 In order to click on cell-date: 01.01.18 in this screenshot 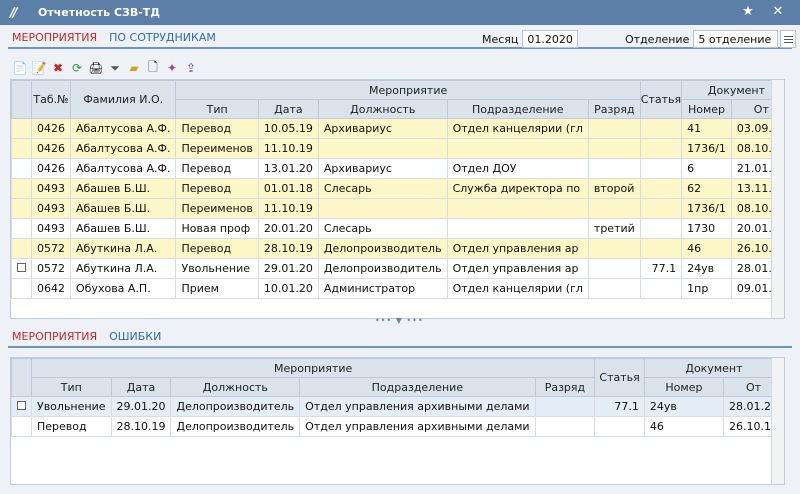, I will do `click(288, 188)`.